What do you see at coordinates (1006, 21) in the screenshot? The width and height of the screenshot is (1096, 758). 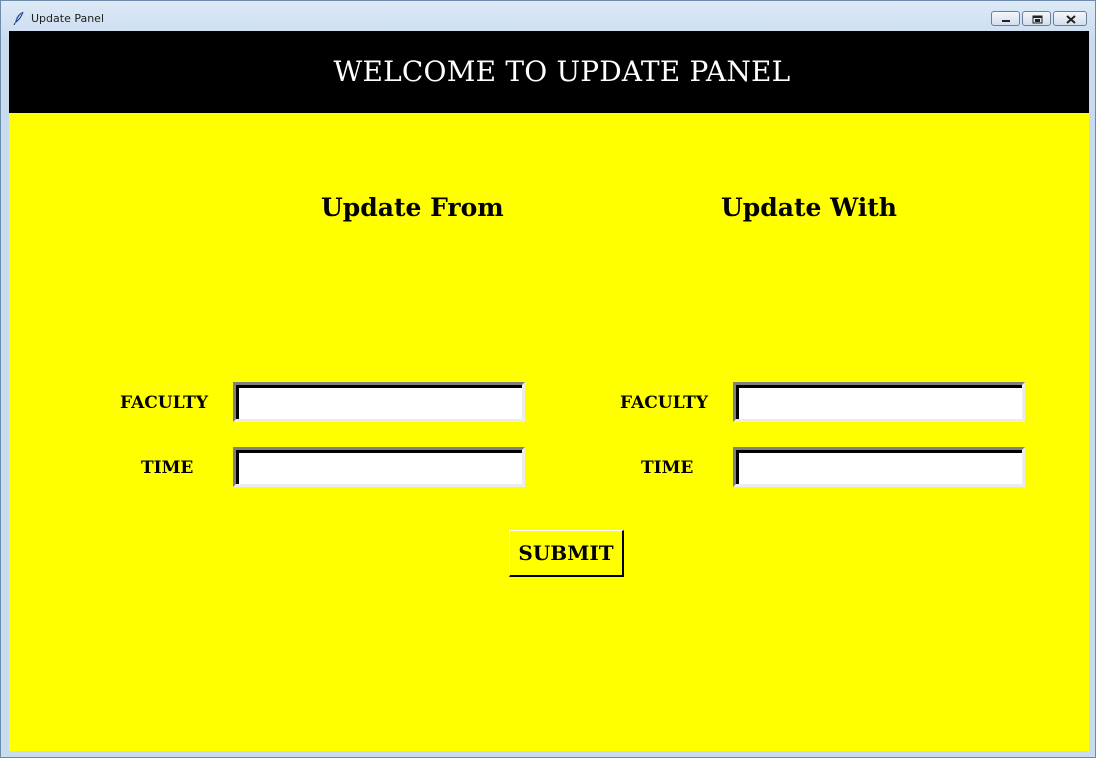 I see `minimize-icon` at bounding box center [1006, 21].